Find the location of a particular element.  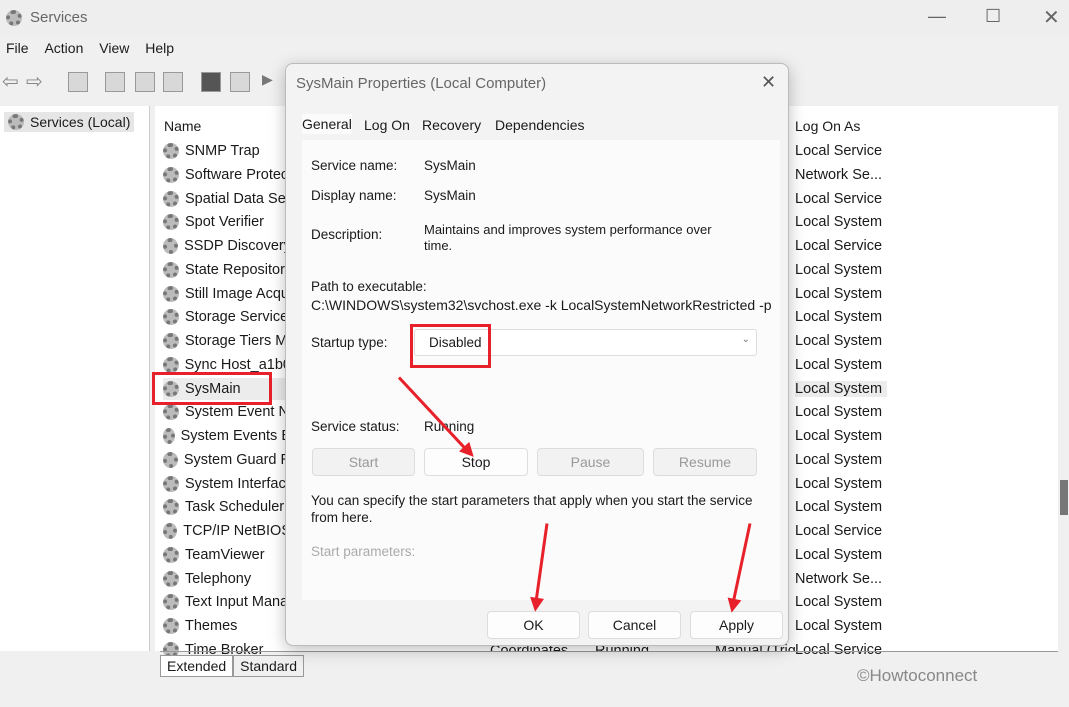

export-icon is located at coordinates (173, 82).